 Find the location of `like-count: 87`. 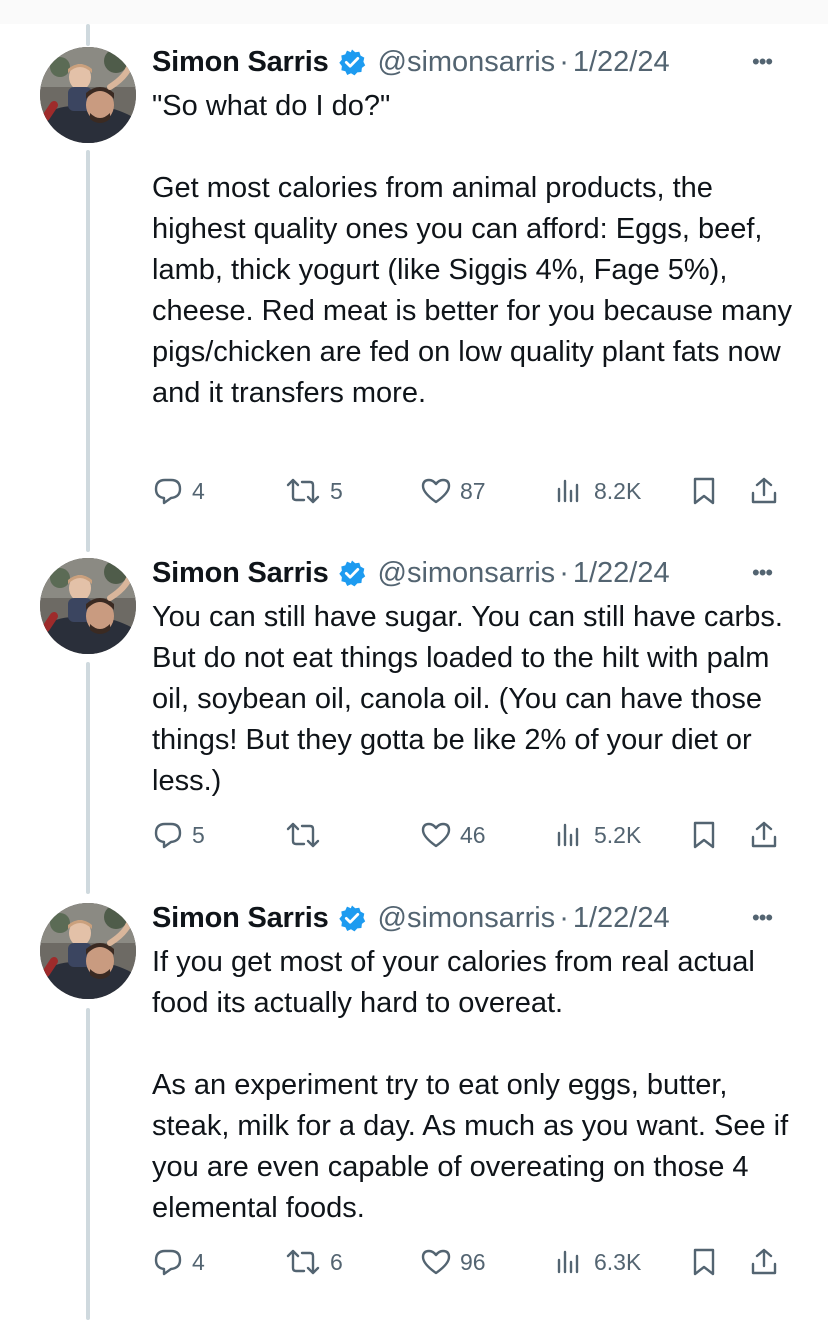

like-count: 87 is located at coordinates (473, 490).